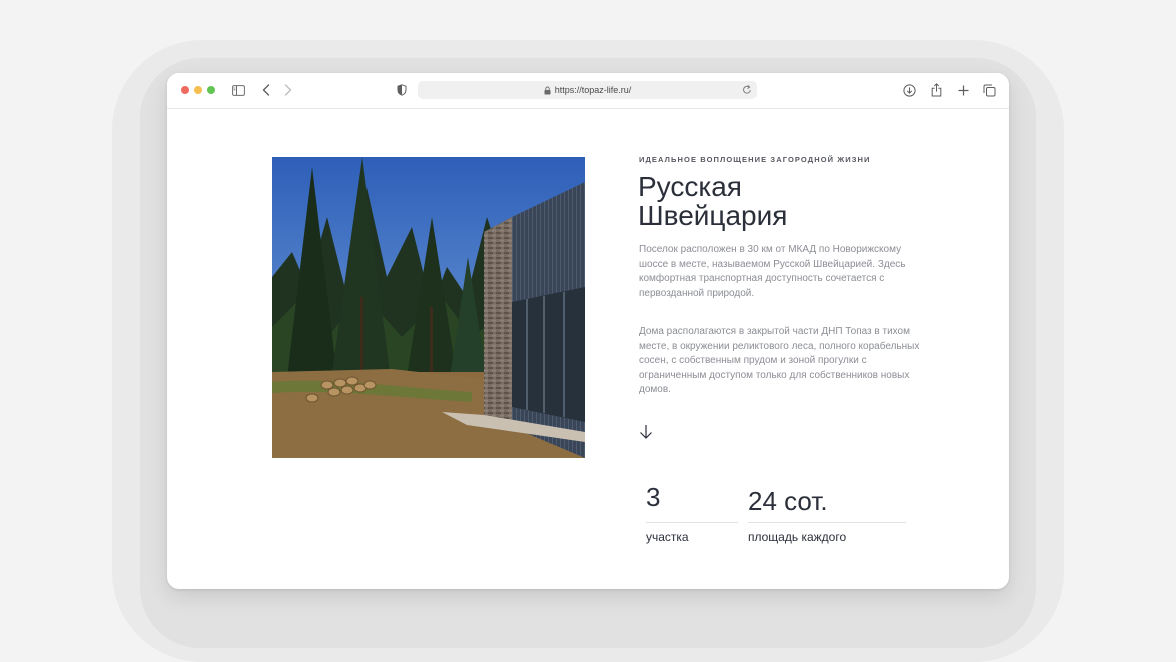 This screenshot has height=662, width=1176. I want to click on forward-icon, so click(288, 90).